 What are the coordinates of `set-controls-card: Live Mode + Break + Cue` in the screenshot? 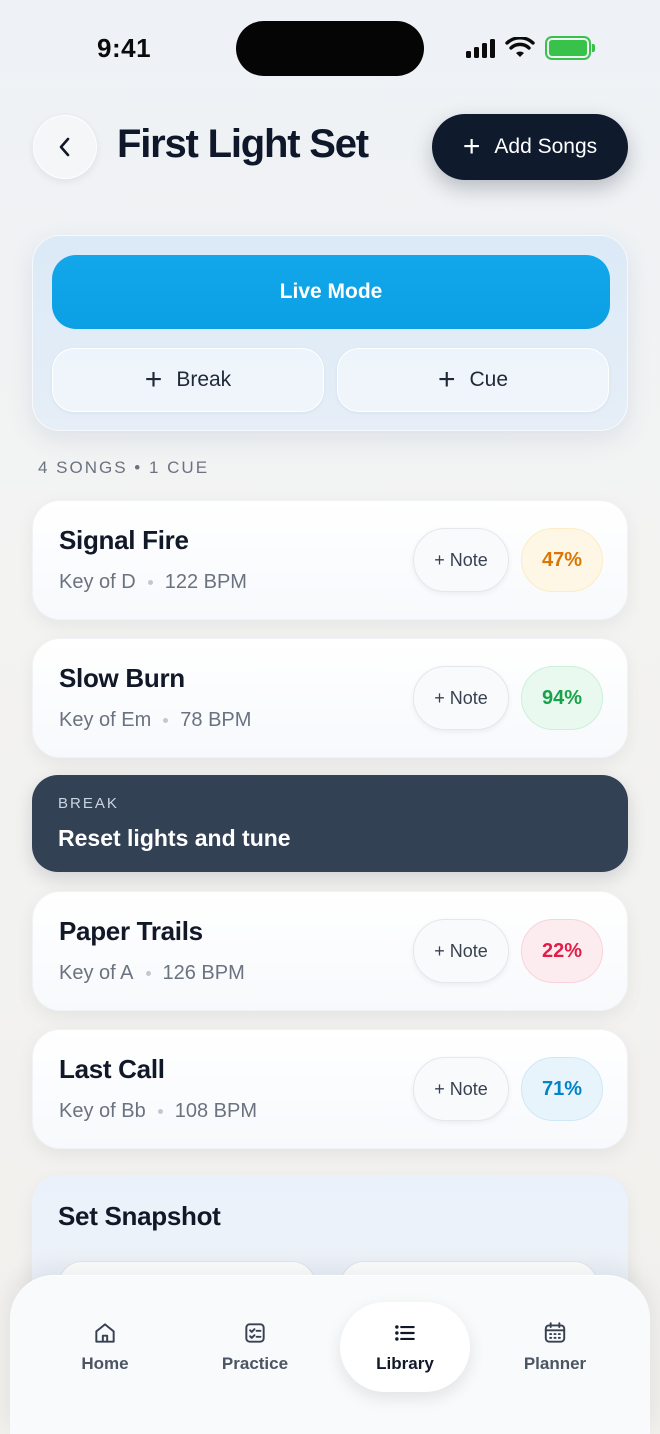 It's located at (330, 333).